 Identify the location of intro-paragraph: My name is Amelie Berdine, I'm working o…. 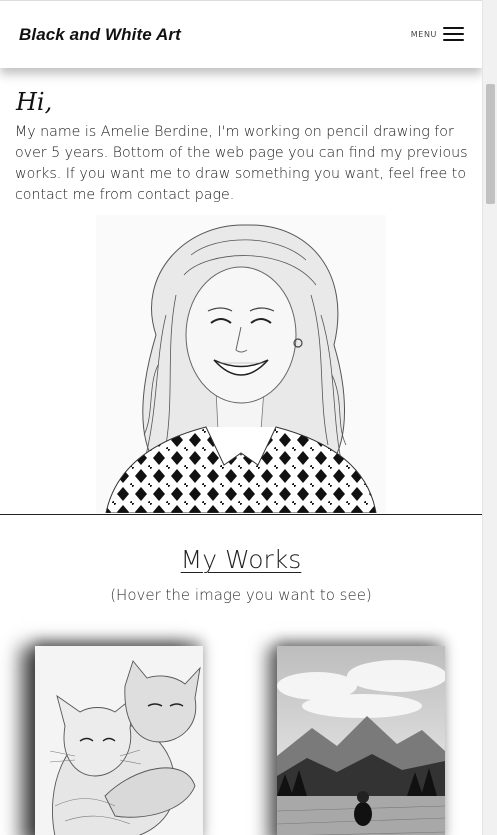
(241, 163).